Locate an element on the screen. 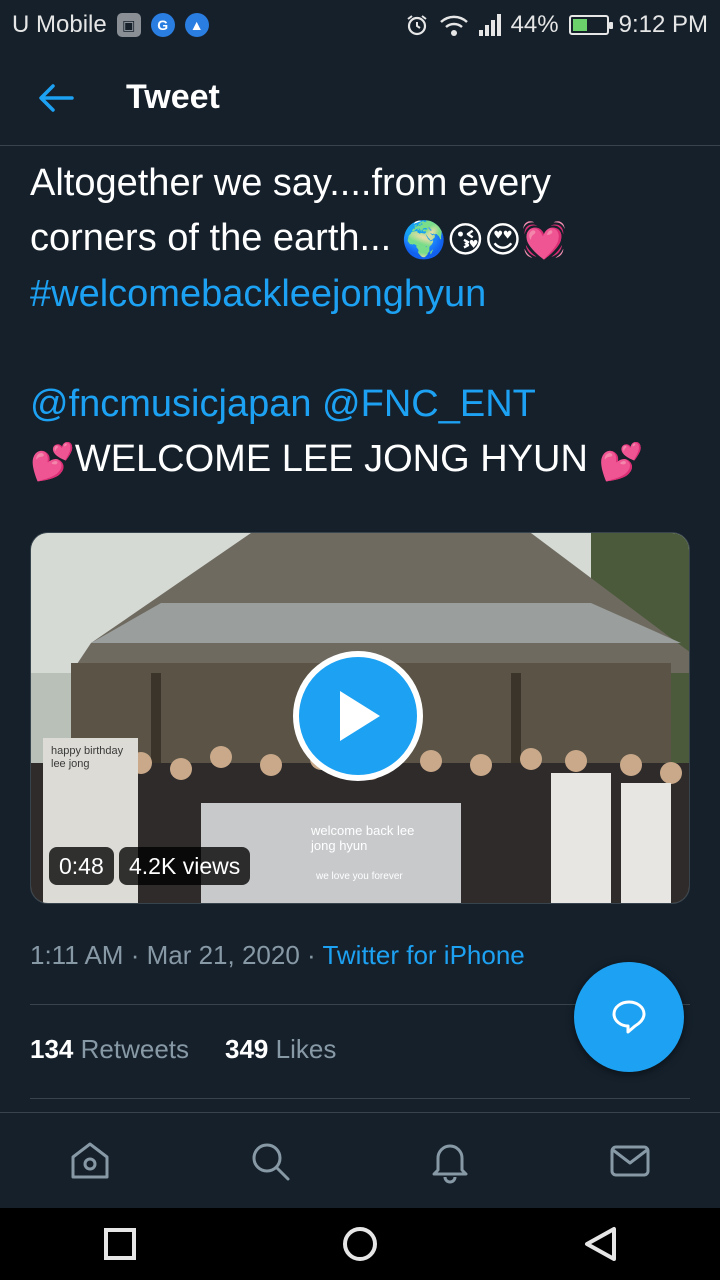  image-icon: ▣ is located at coordinates (128, 25).